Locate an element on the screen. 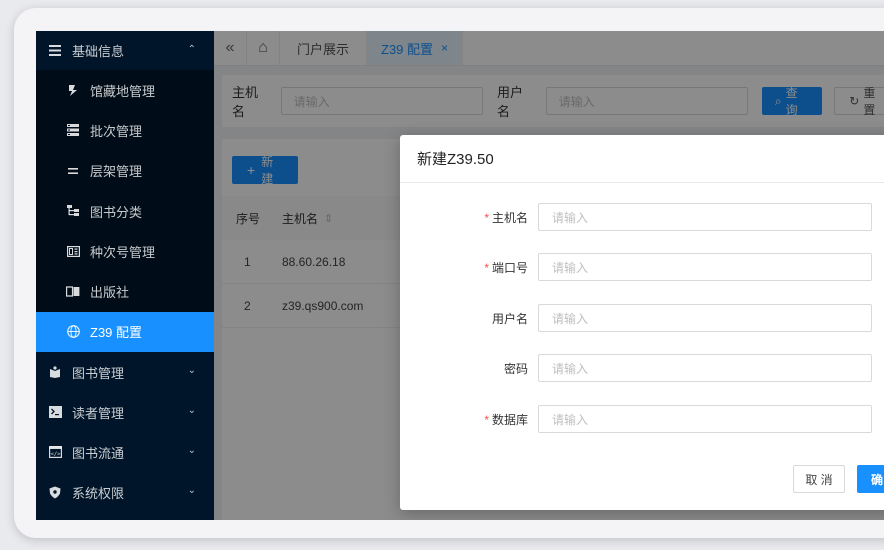  book-icon is located at coordinates (55, 372).